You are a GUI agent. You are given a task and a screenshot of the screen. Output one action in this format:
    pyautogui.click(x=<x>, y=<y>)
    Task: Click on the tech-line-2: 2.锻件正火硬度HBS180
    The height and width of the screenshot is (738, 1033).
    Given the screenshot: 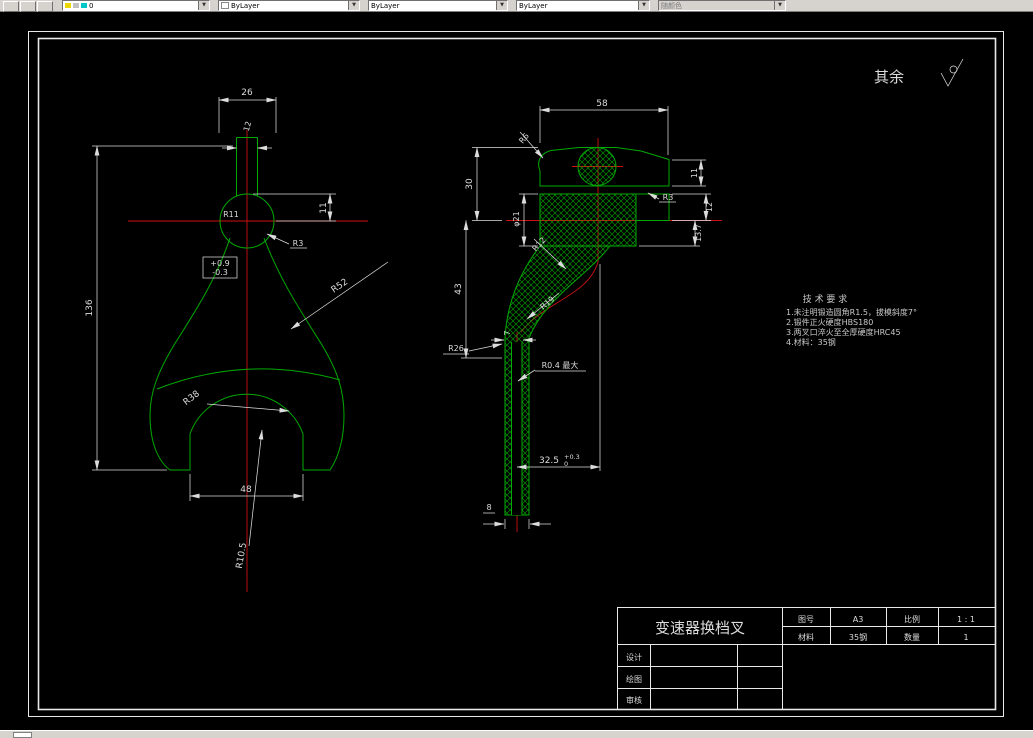 What is the action you would take?
    pyautogui.click(x=829, y=322)
    